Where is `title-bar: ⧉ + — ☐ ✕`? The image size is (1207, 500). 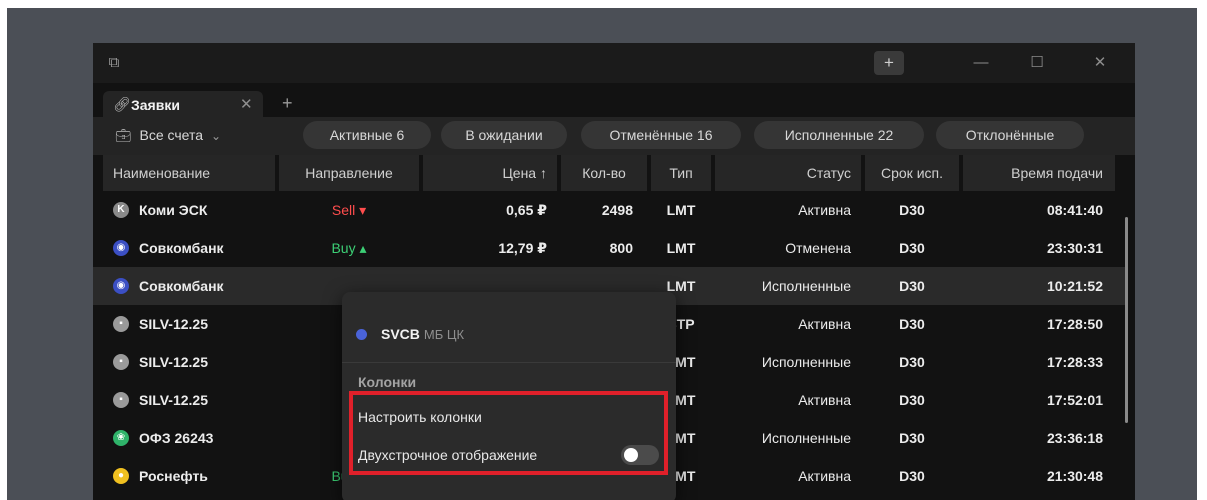 title-bar: ⧉ + — ☐ ✕ is located at coordinates (614, 63).